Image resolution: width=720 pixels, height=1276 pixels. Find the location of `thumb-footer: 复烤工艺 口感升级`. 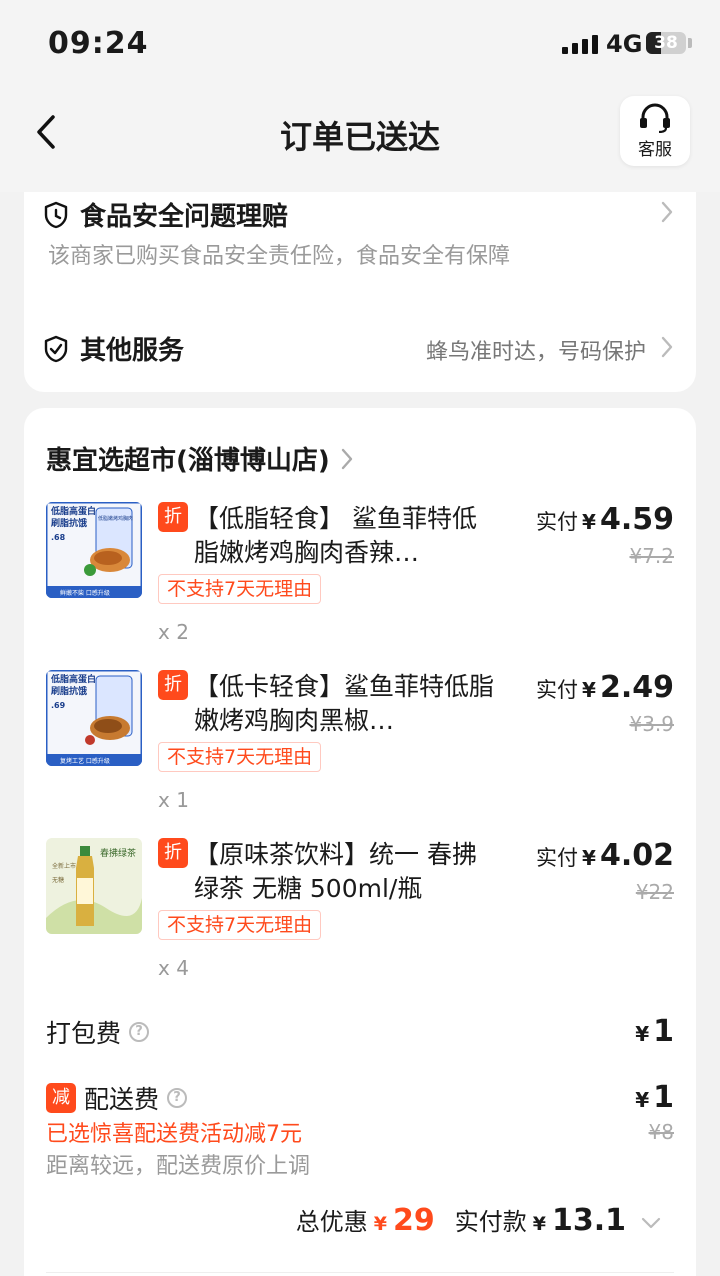

thumb-footer: 复烤工艺 口感升级 is located at coordinates (85, 761).